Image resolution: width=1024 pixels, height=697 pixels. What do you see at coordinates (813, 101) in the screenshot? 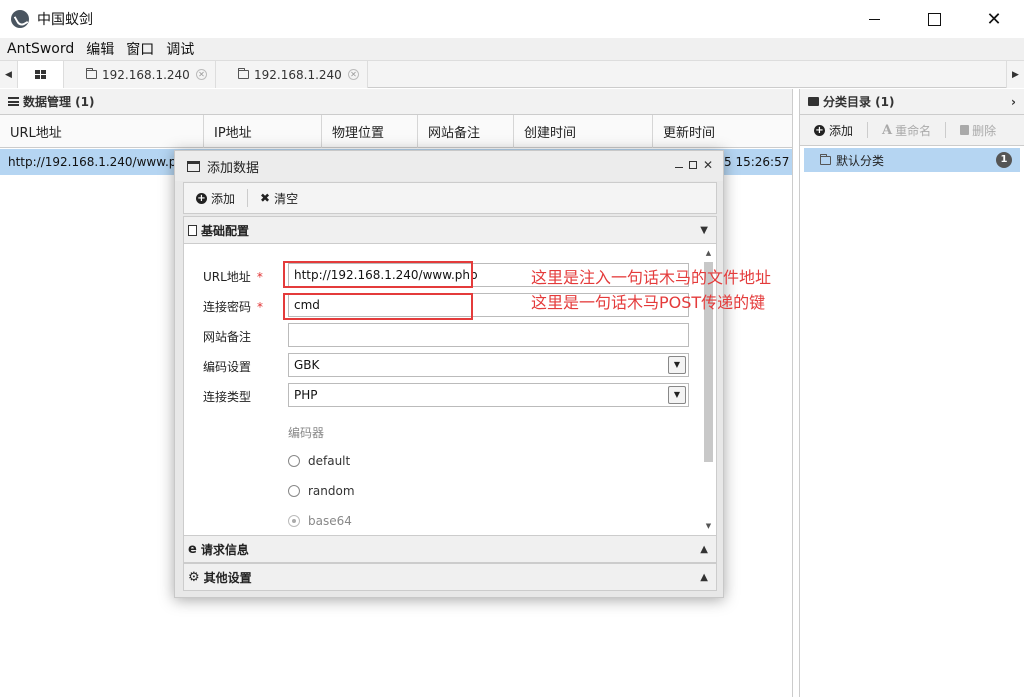
I see `folder-solid-icon` at bounding box center [813, 101].